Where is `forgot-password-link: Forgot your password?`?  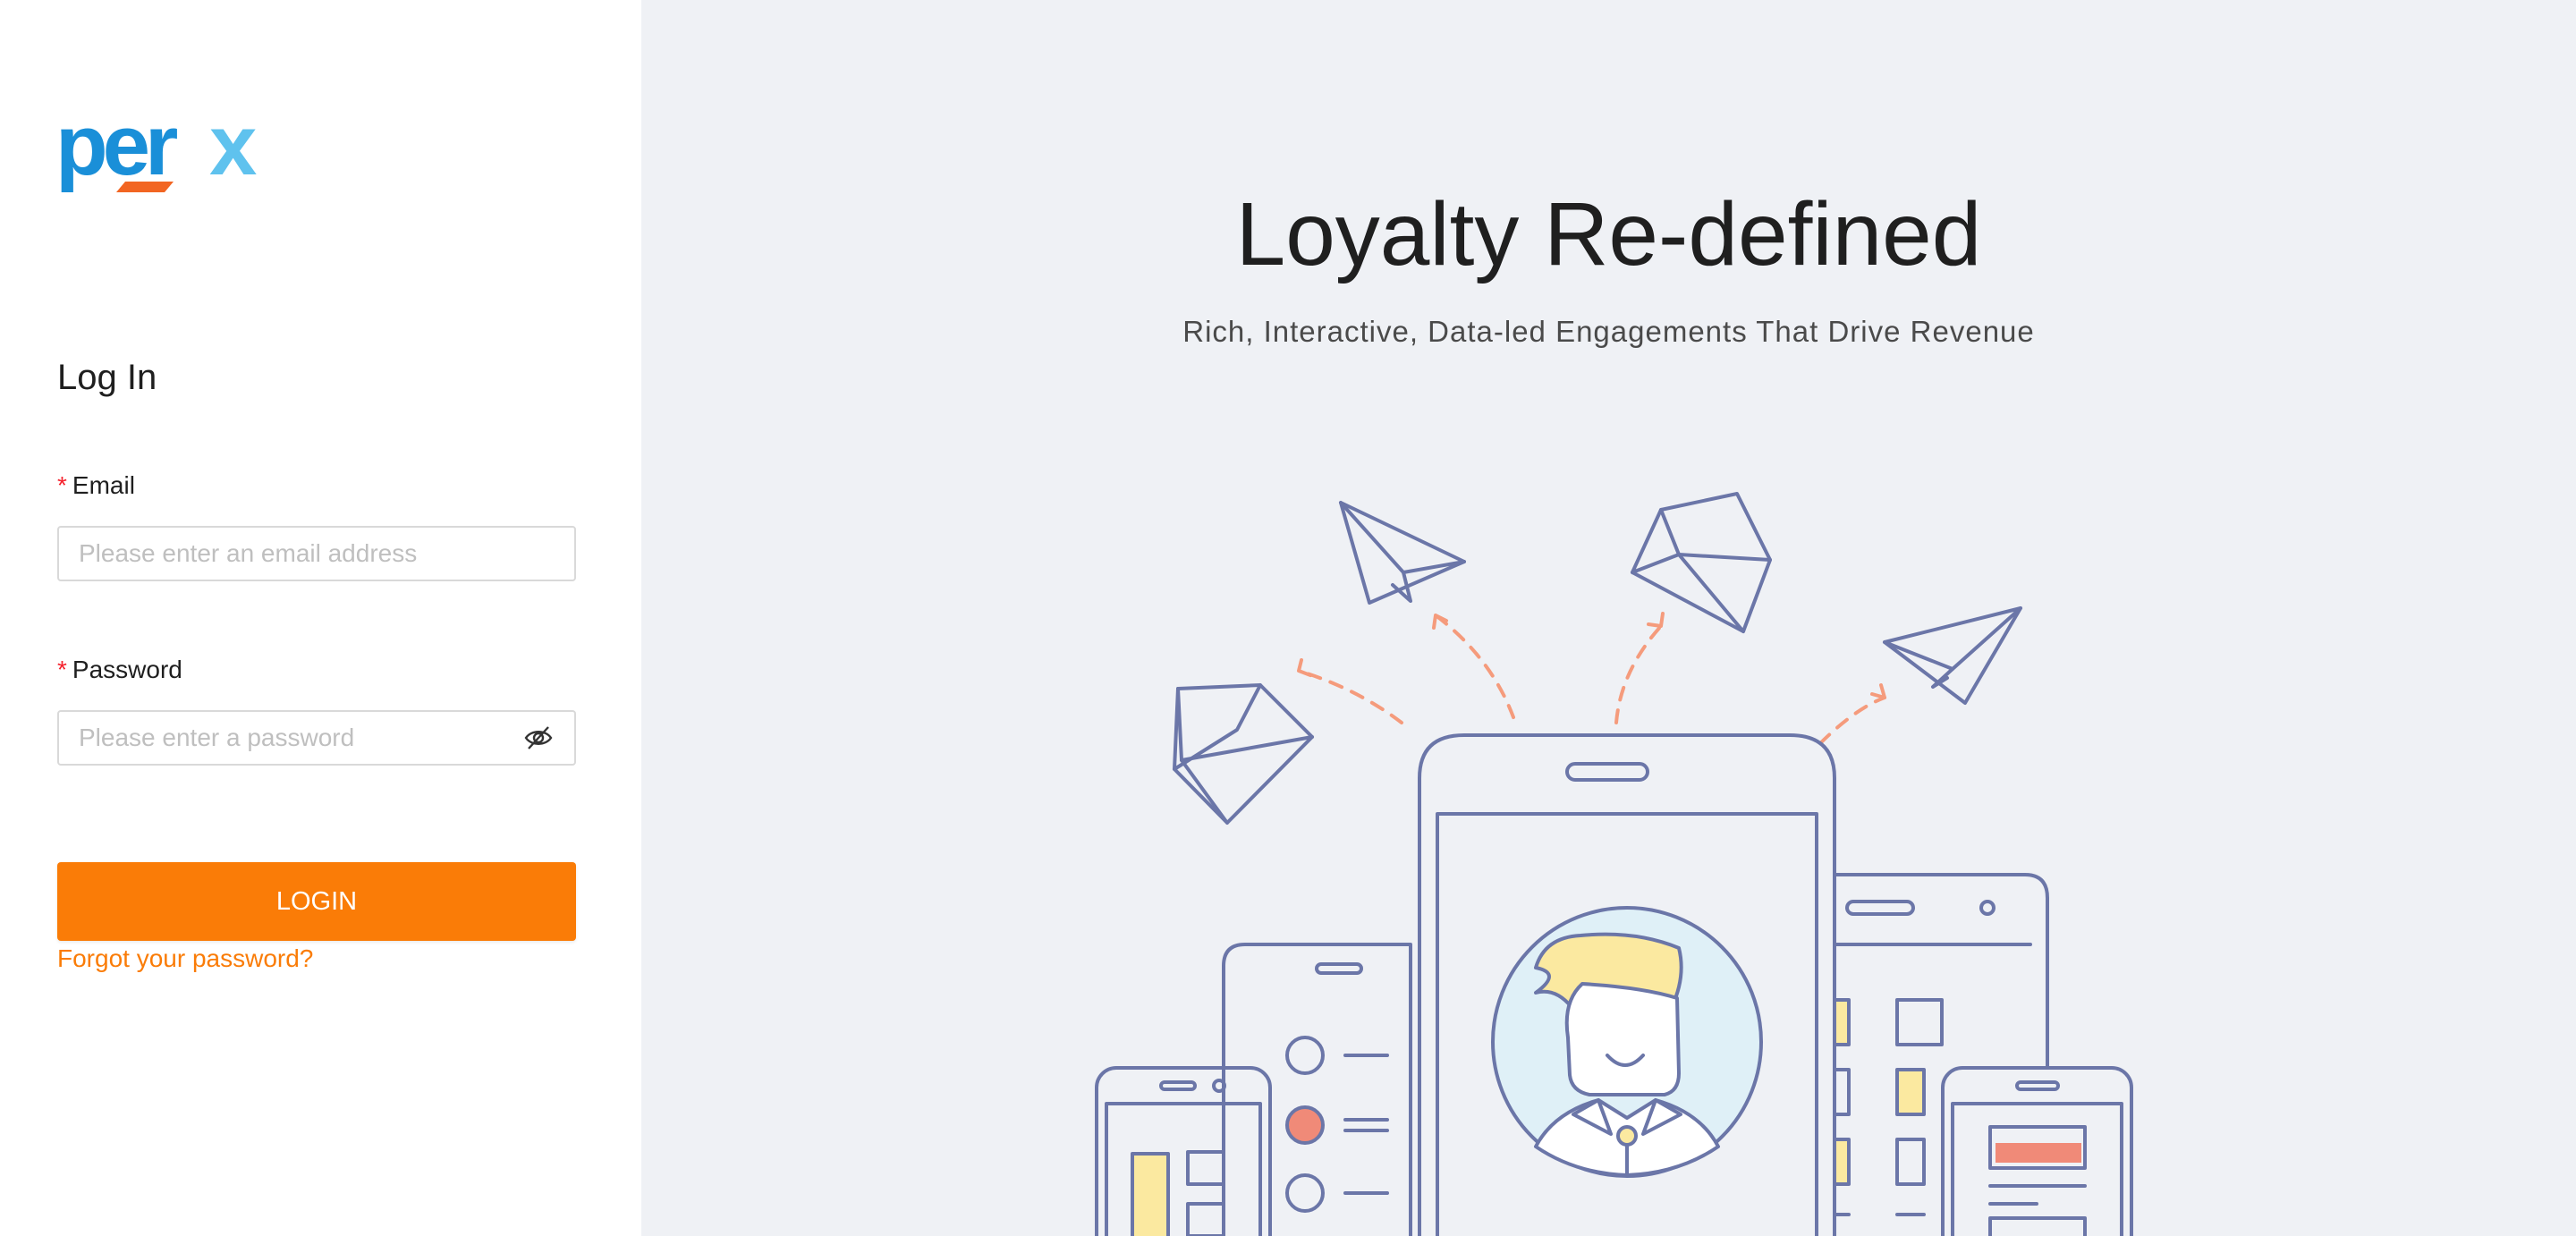 forgot-password-link: Forgot your password? is located at coordinates (185, 958).